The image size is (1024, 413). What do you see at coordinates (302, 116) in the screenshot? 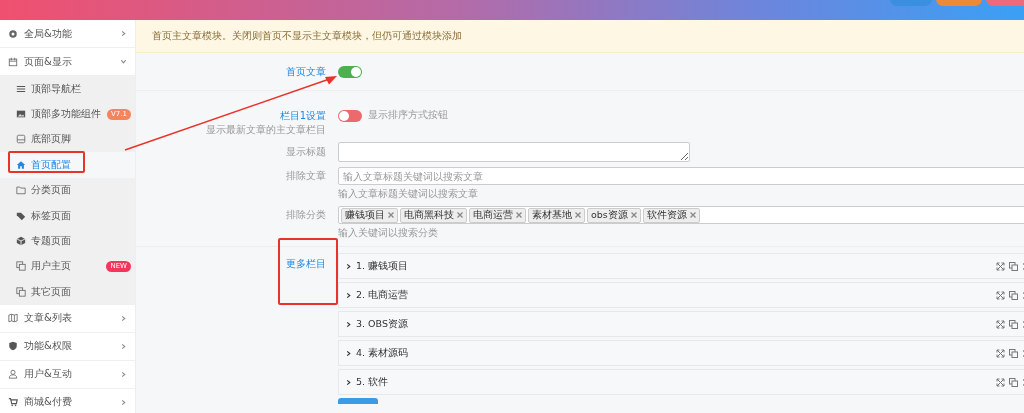
I see `setting-label: 栏目1设置` at bounding box center [302, 116].